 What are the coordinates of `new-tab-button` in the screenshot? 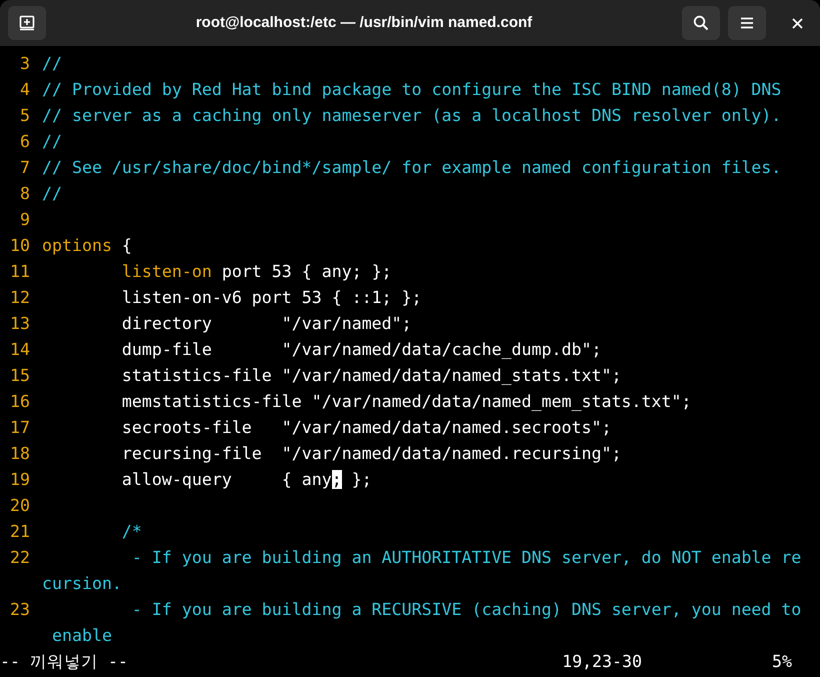 It's located at (27, 23).